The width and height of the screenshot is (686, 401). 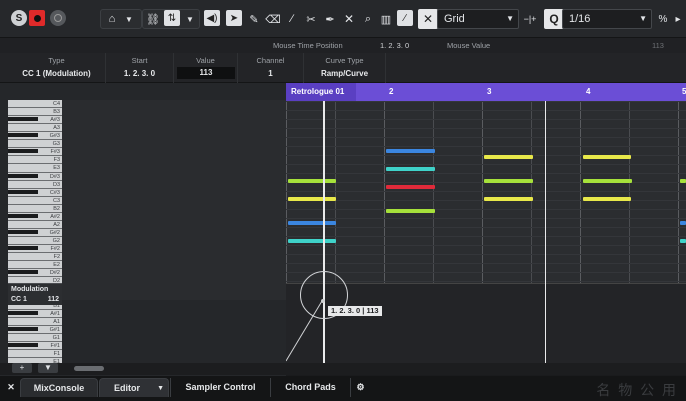 What do you see at coordinates (545, 232) in the screenshot?
I see `playhead-line` at bounding box center [545, 232].